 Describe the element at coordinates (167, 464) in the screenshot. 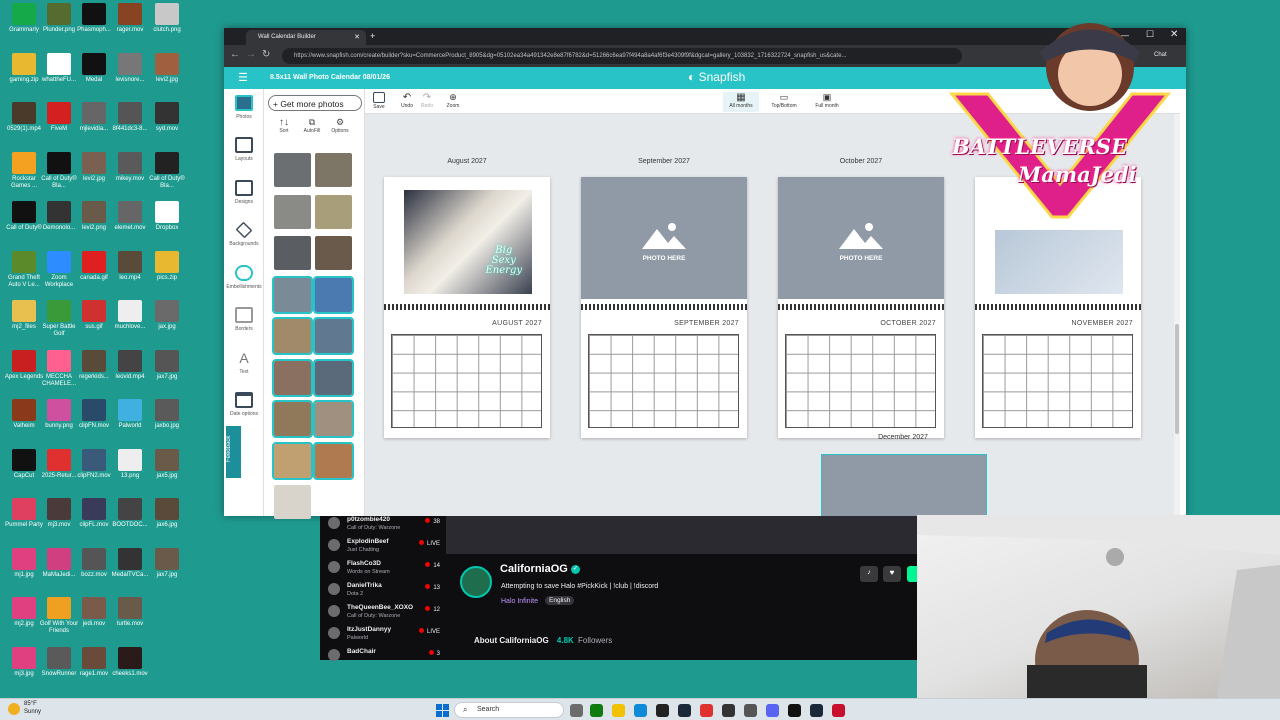

I see `desktop-icon: jax5.jpg` at that location.